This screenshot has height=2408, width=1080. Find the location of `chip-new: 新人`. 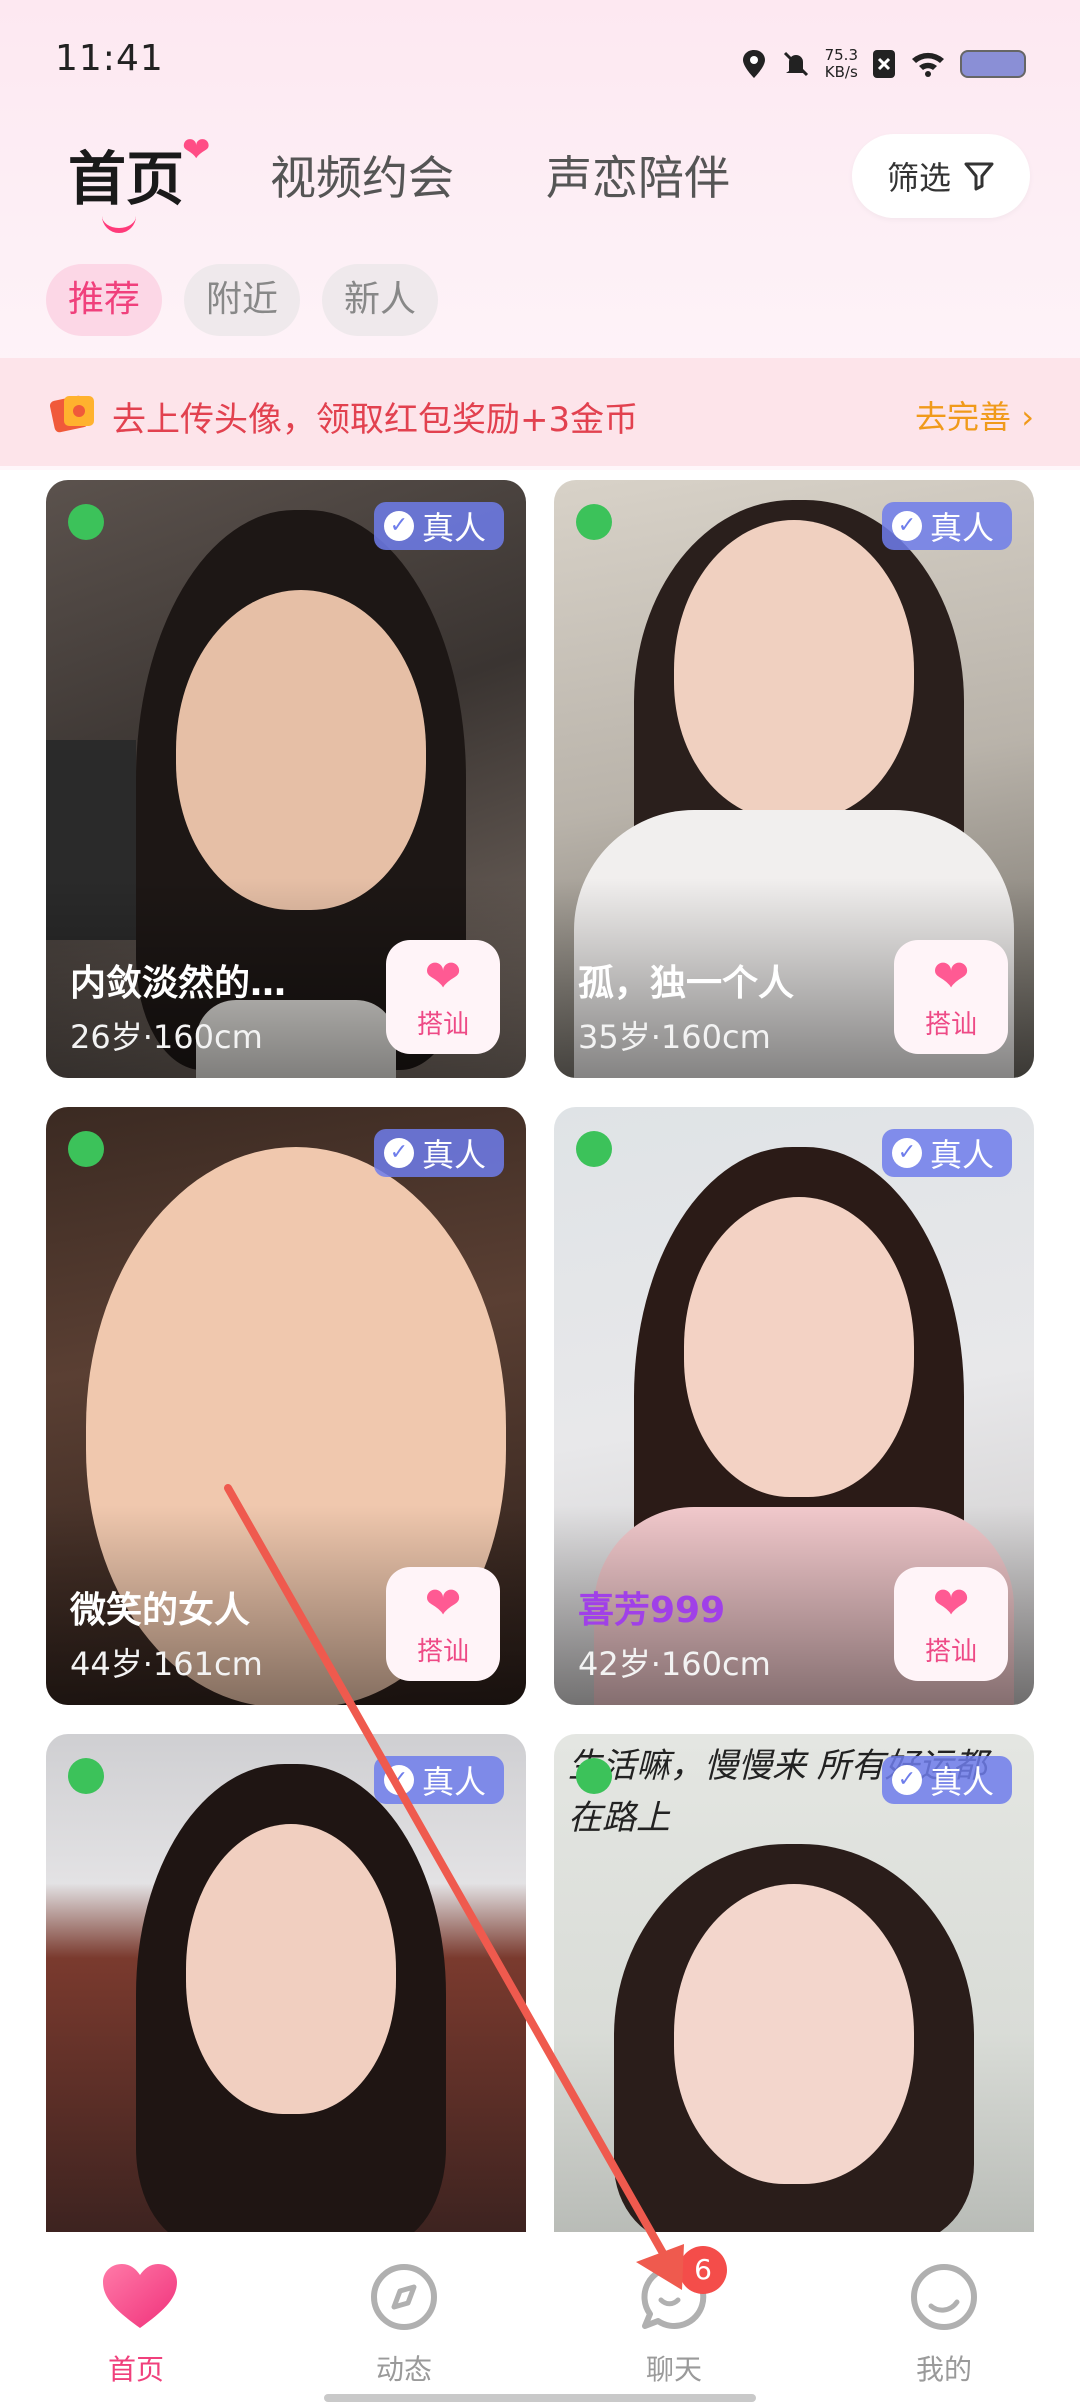

chip-new: 新人 is located at coordinates (380, 300).